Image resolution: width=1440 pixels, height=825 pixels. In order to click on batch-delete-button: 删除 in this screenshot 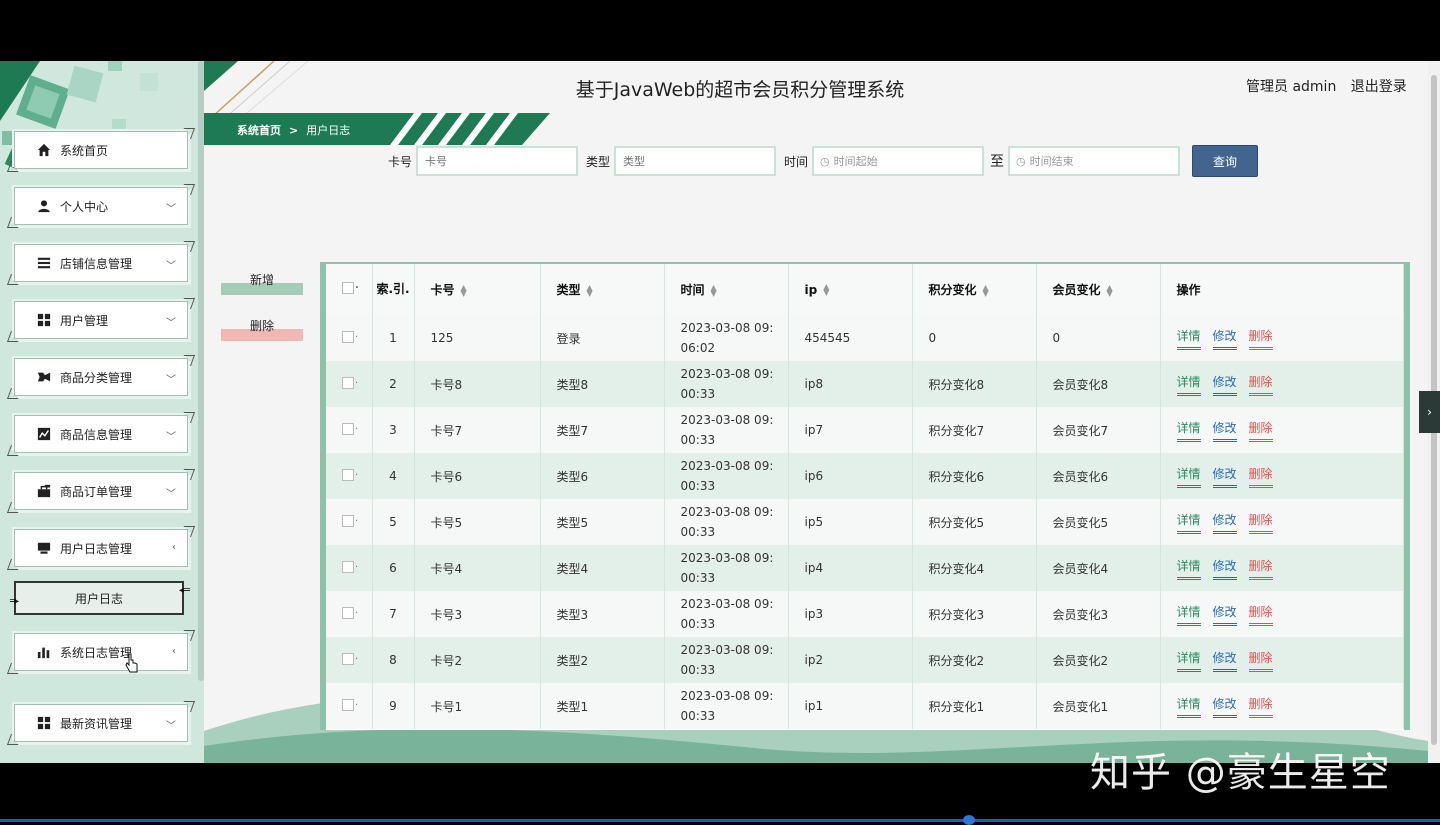, I will do `click(262, 327)`.